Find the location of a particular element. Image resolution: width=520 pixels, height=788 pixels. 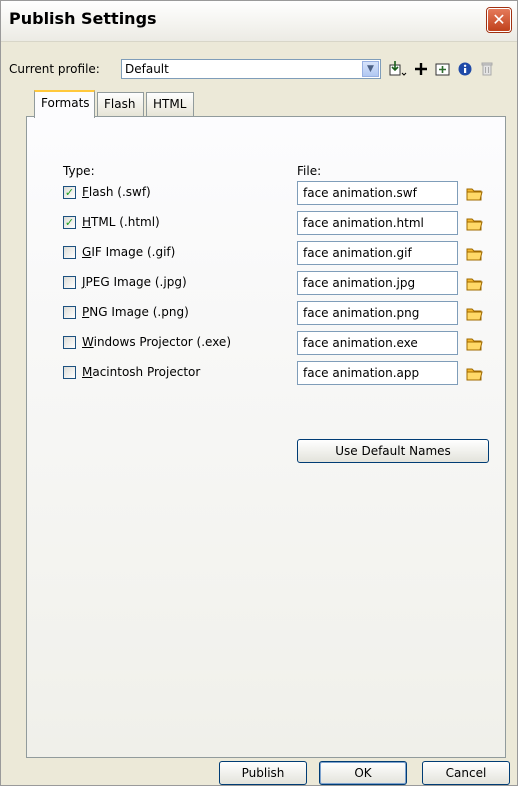

file-input-png: face animation.png is located at coordinates (377, 313).